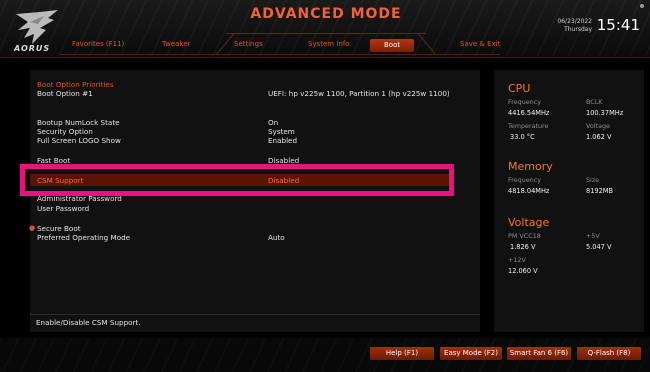 This screenshot has width=650, height=372. Describe the element at coordinates (75, 84) in the screenshot. I see `boot-option-priorities-title: Boot Option Priorities` at that location.